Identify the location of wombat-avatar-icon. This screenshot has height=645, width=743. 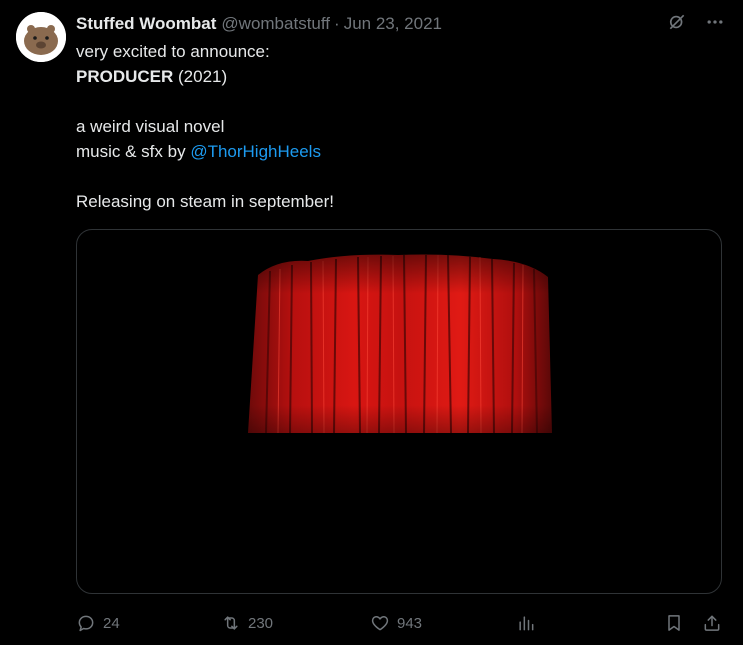
(41, 37).